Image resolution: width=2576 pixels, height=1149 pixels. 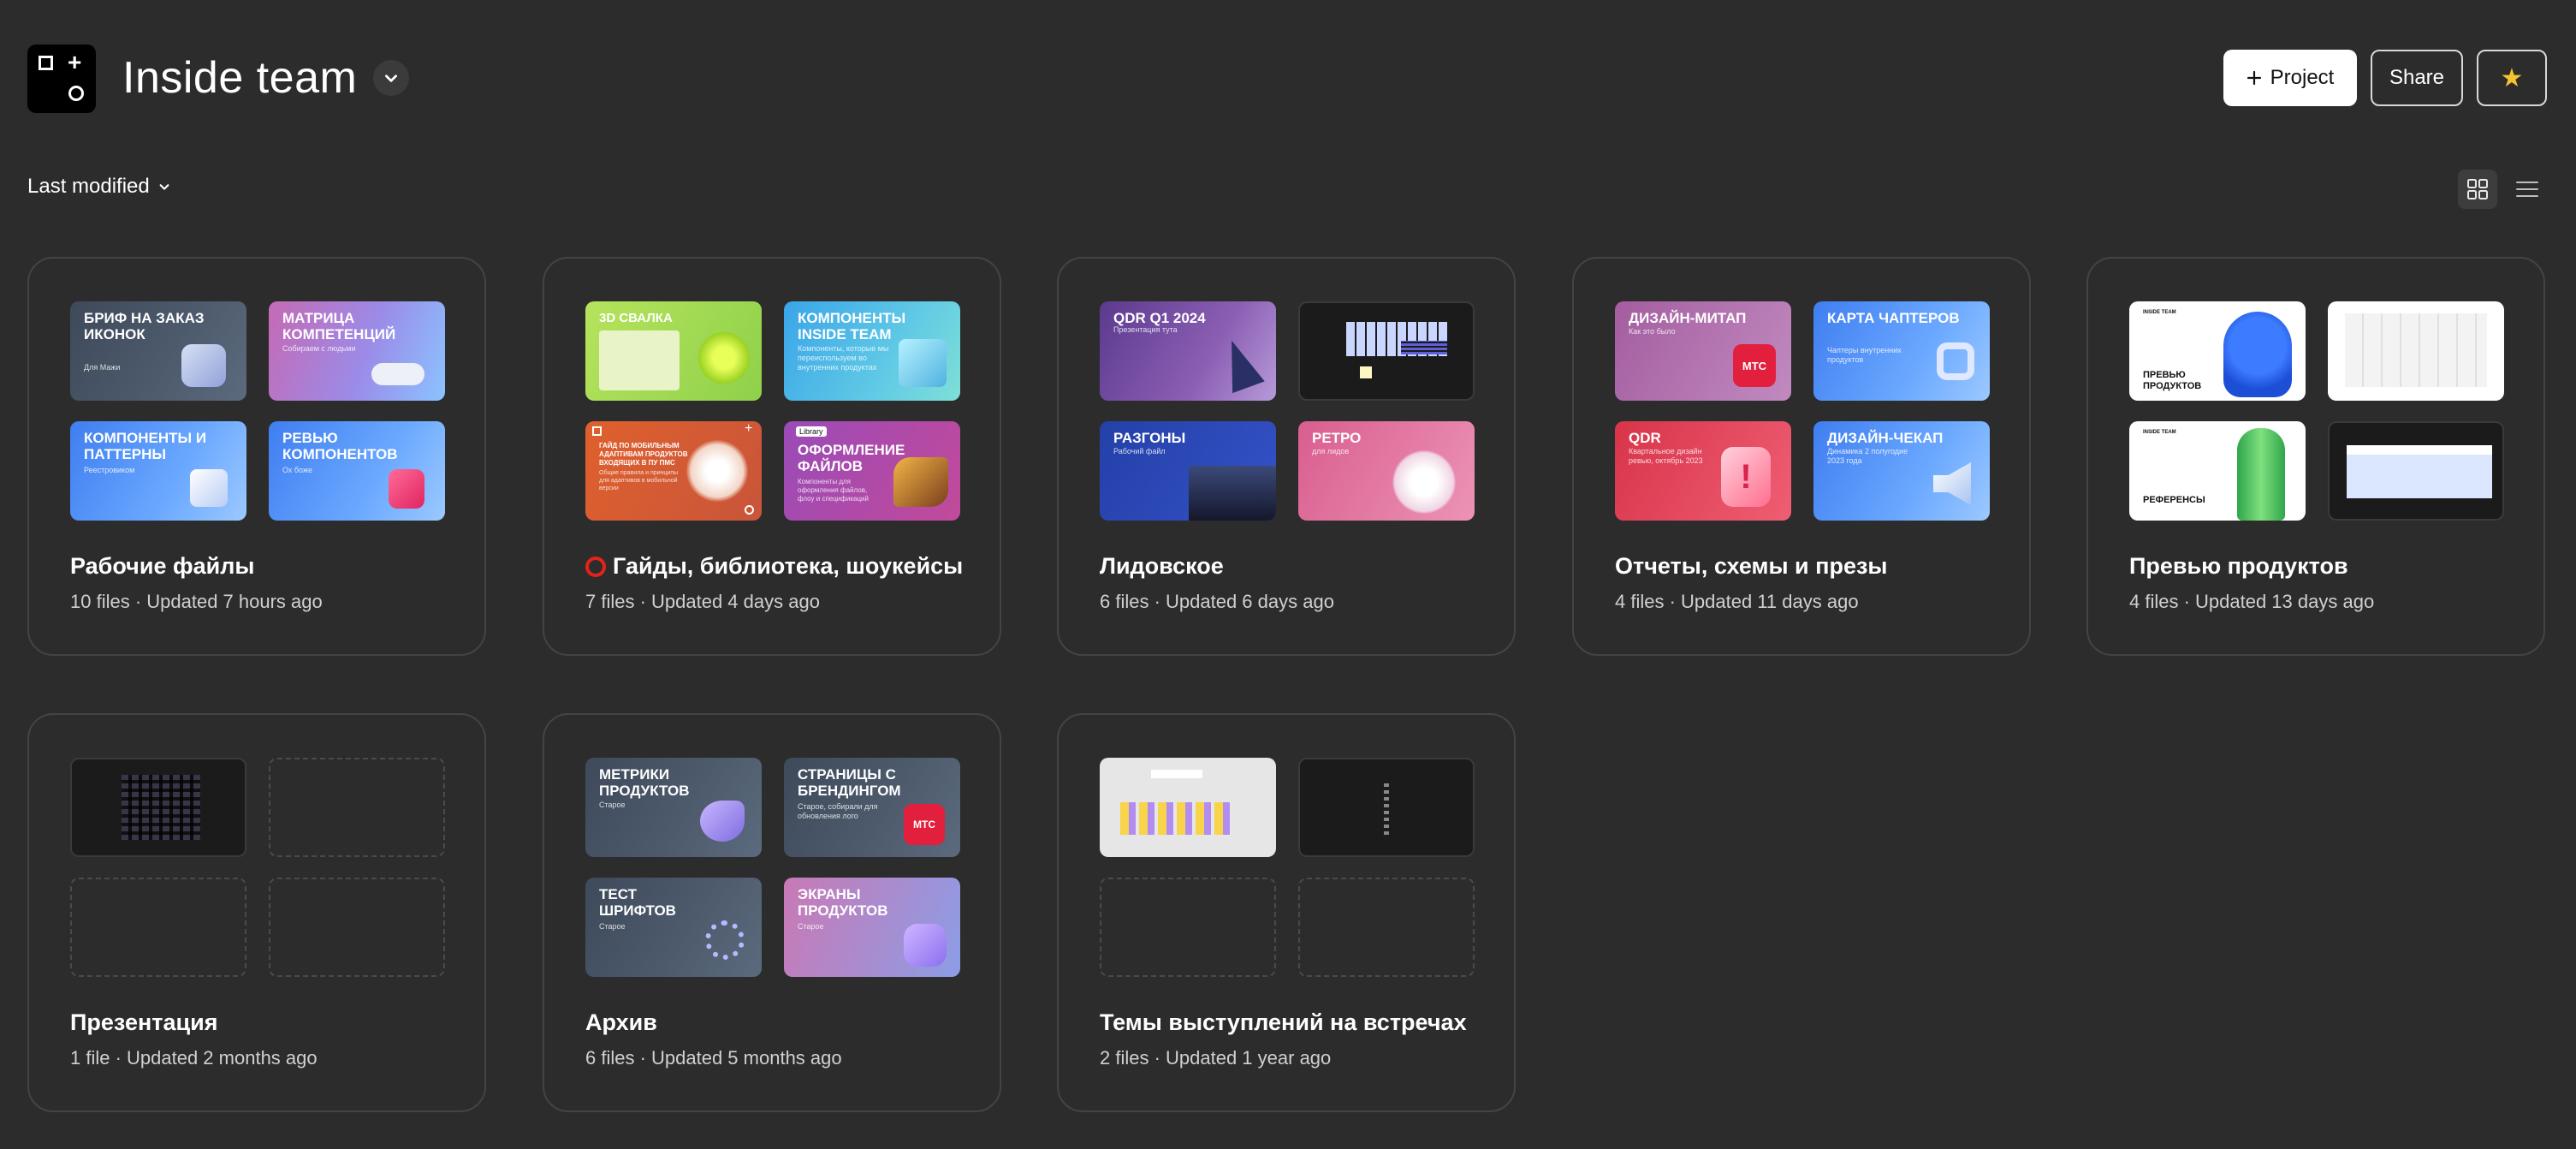 I want to click on team-photo, so click(x=1232, y=493).